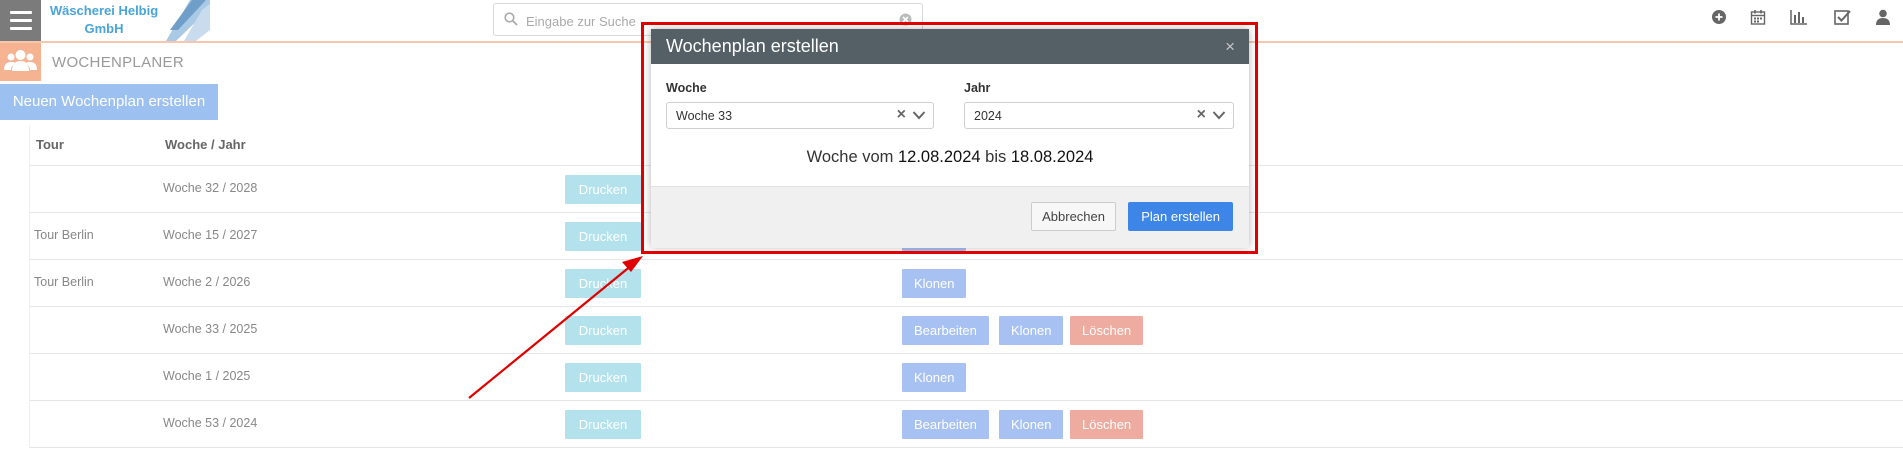 This screenshot has width=1903, height=452. Describe the element at coordinates (1758, 17) in the screenshot. I see `calendar-icon` at that location.